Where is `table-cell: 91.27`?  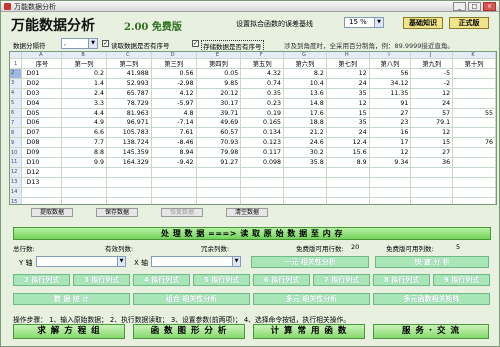
table-cell: 91.27 is located at coordinates (219, 162).